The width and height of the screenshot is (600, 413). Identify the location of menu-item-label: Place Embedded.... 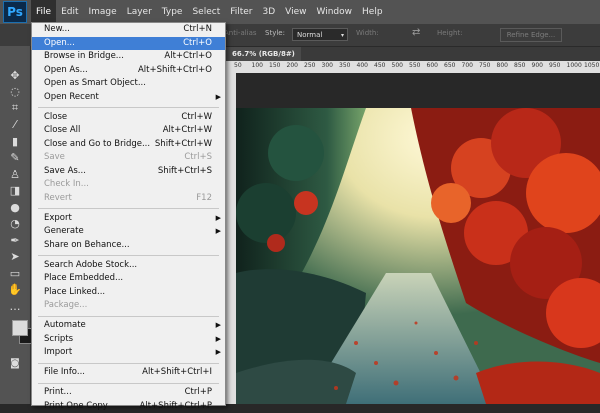
(84, 278).